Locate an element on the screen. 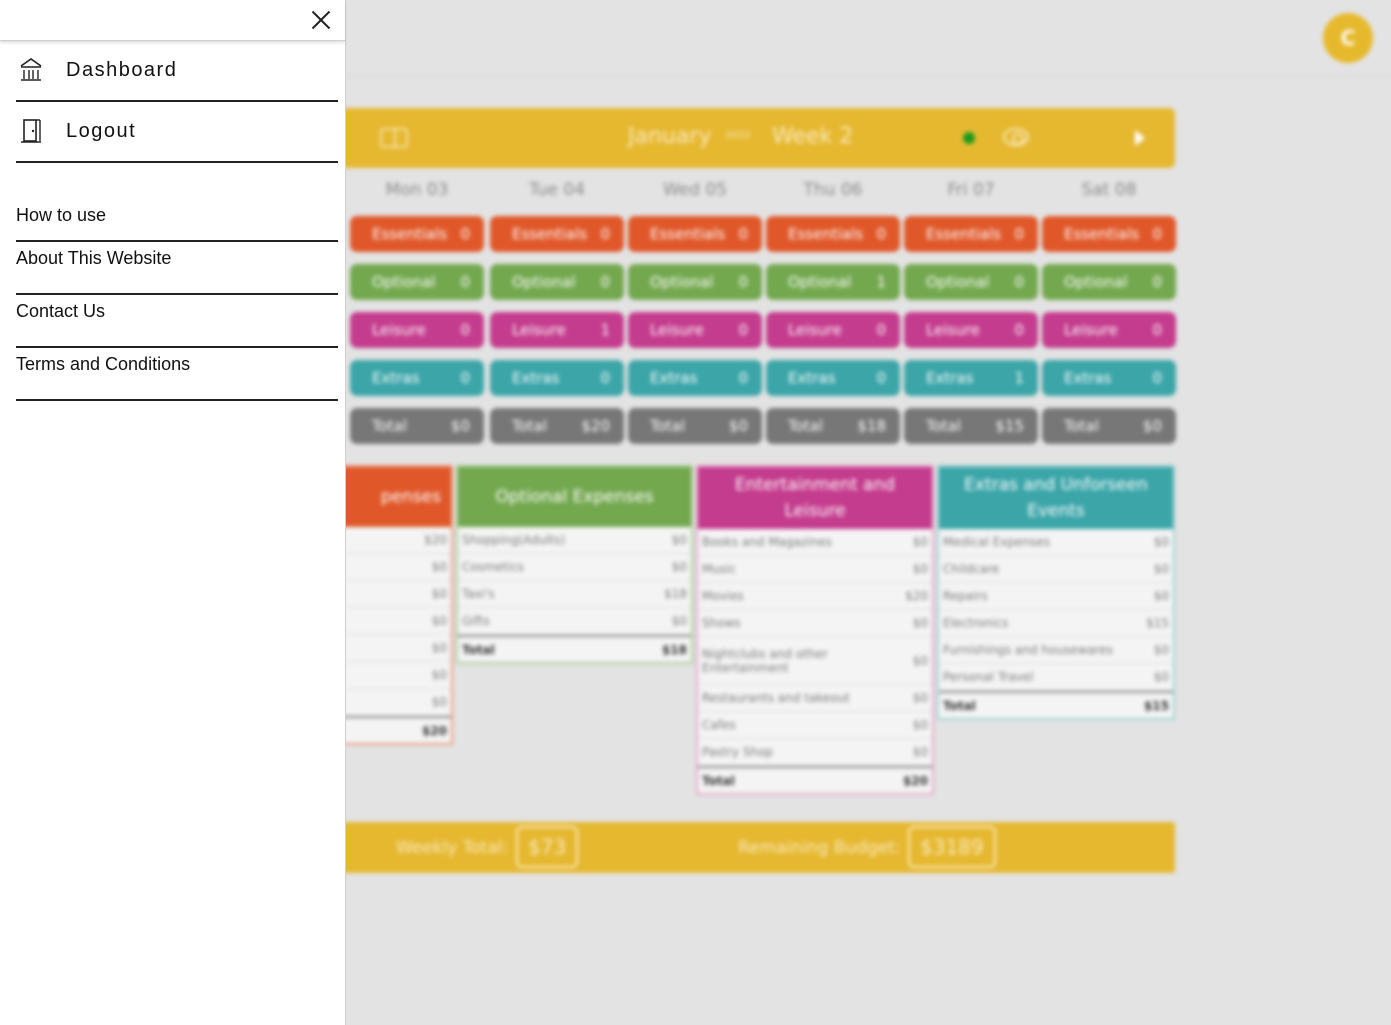 The height and width of the screenshot is (1025, 1391). day-label: Tue 04 is located at coordinates (557, 190).